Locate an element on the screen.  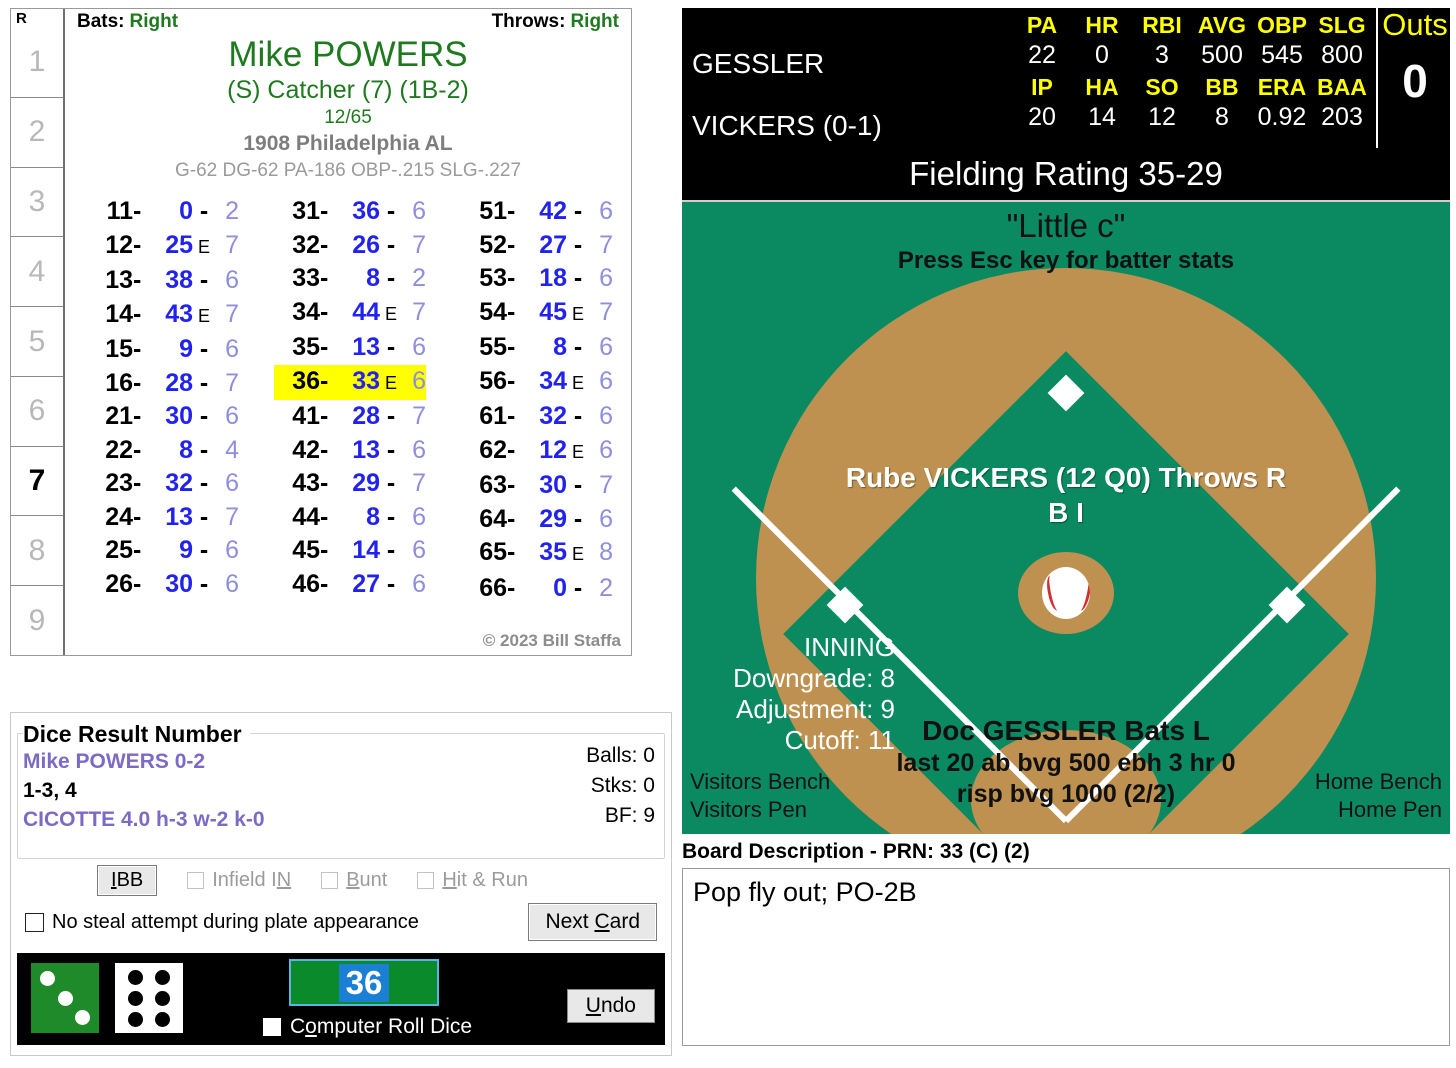
roll-code: 21 is located at coordinates (119, 416).